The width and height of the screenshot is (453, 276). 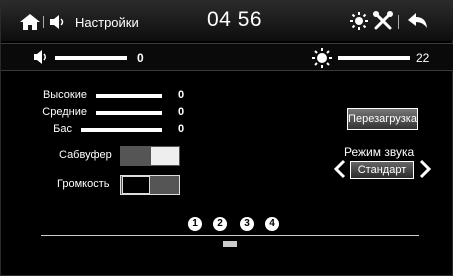 I want to click on sound-mode-label: Режим звука, so click(x=379, y=152).